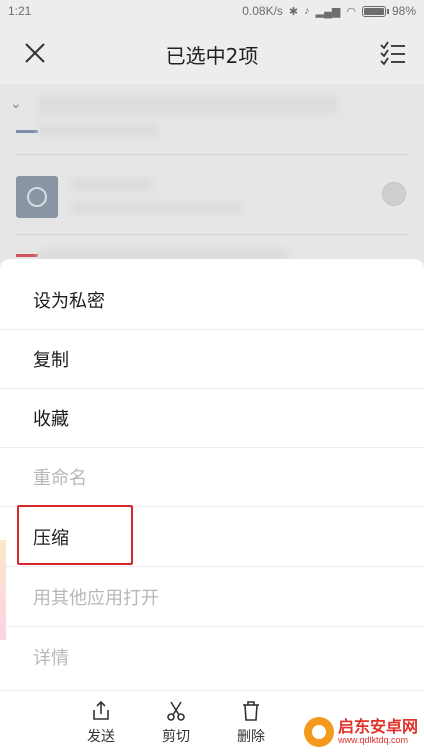  What do you see at coordinates (212, 359) in the screenshot?
I see `menu-item-copy: 复制` at bounding box center [212, 359].